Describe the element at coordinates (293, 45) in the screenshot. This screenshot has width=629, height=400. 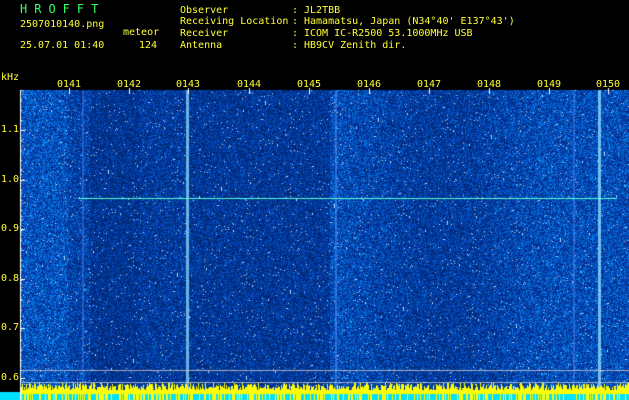
I see `antenna-row: Antenna: HB9CV Zenith dir.` at that location.